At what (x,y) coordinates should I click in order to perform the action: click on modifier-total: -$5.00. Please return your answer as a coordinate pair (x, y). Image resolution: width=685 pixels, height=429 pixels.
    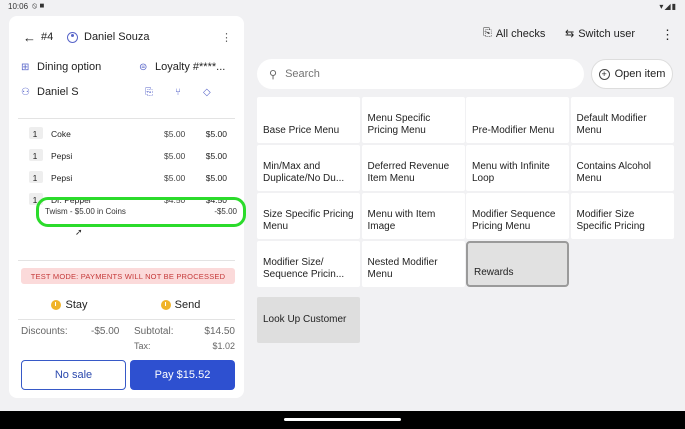
    Looking at the image, I should click on (225, 211).